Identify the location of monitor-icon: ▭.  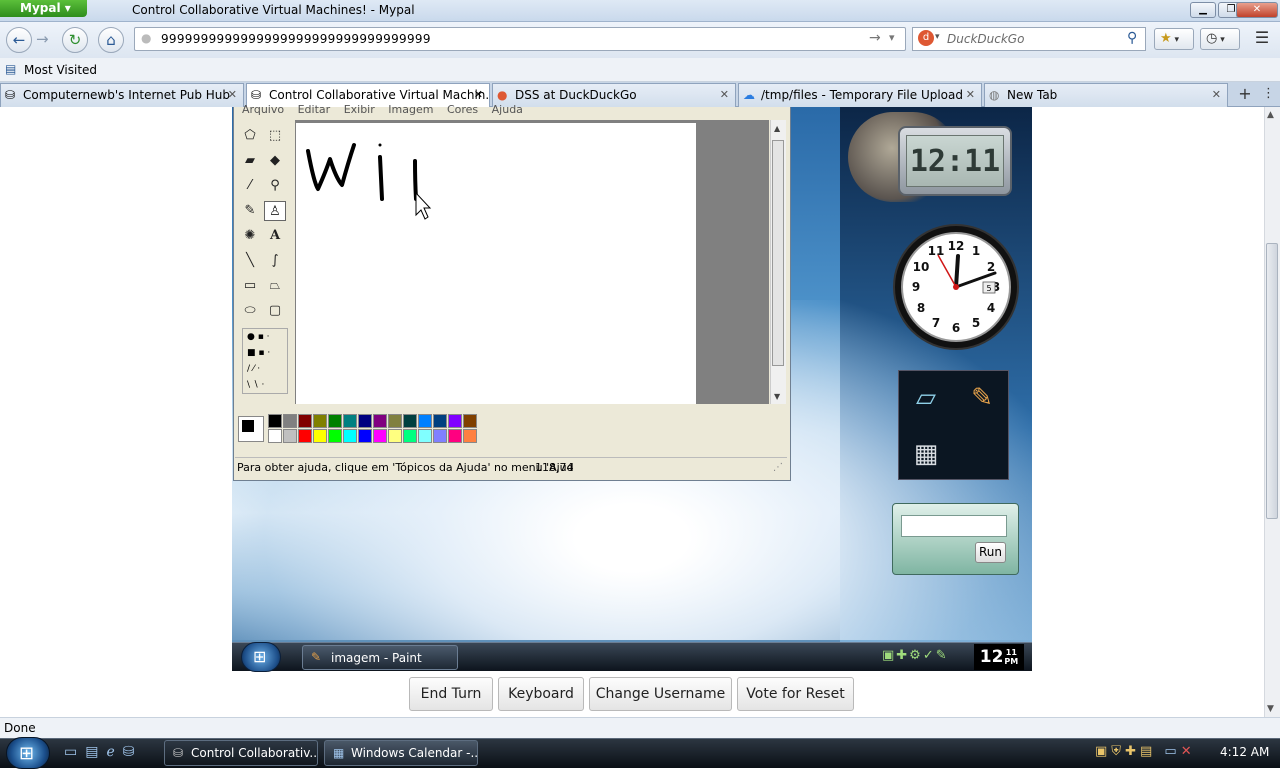
(1172, 751).